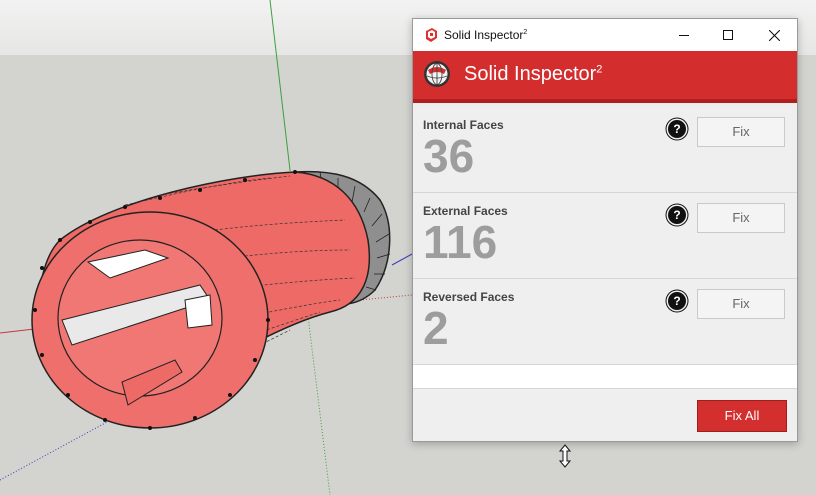 The width and height of the screenshot is (816, 495). I want to click on reversed-faces-fix-button: Fix, so click(741, 304).